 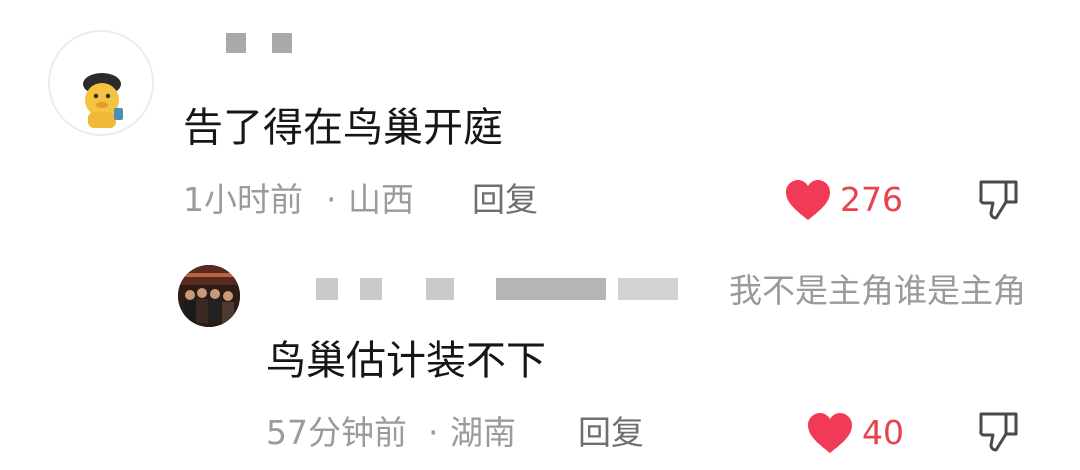 I want to click on reply-location: 湖南, so click(x=483, y=432).